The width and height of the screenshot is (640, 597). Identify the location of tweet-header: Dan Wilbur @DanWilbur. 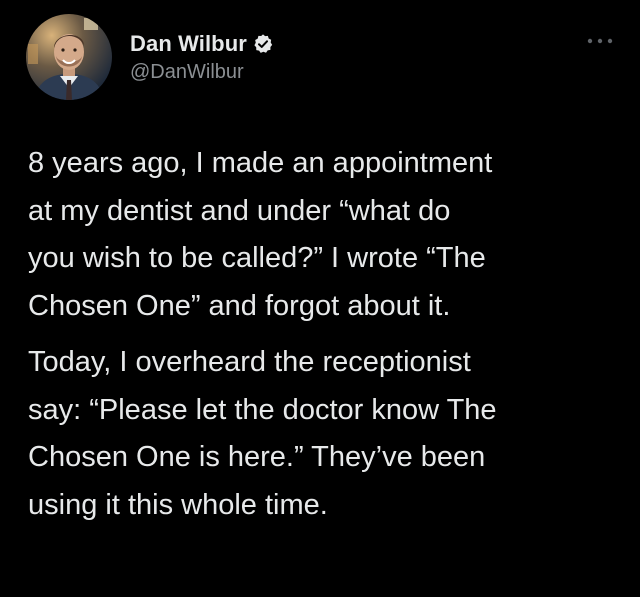
(326, 59).